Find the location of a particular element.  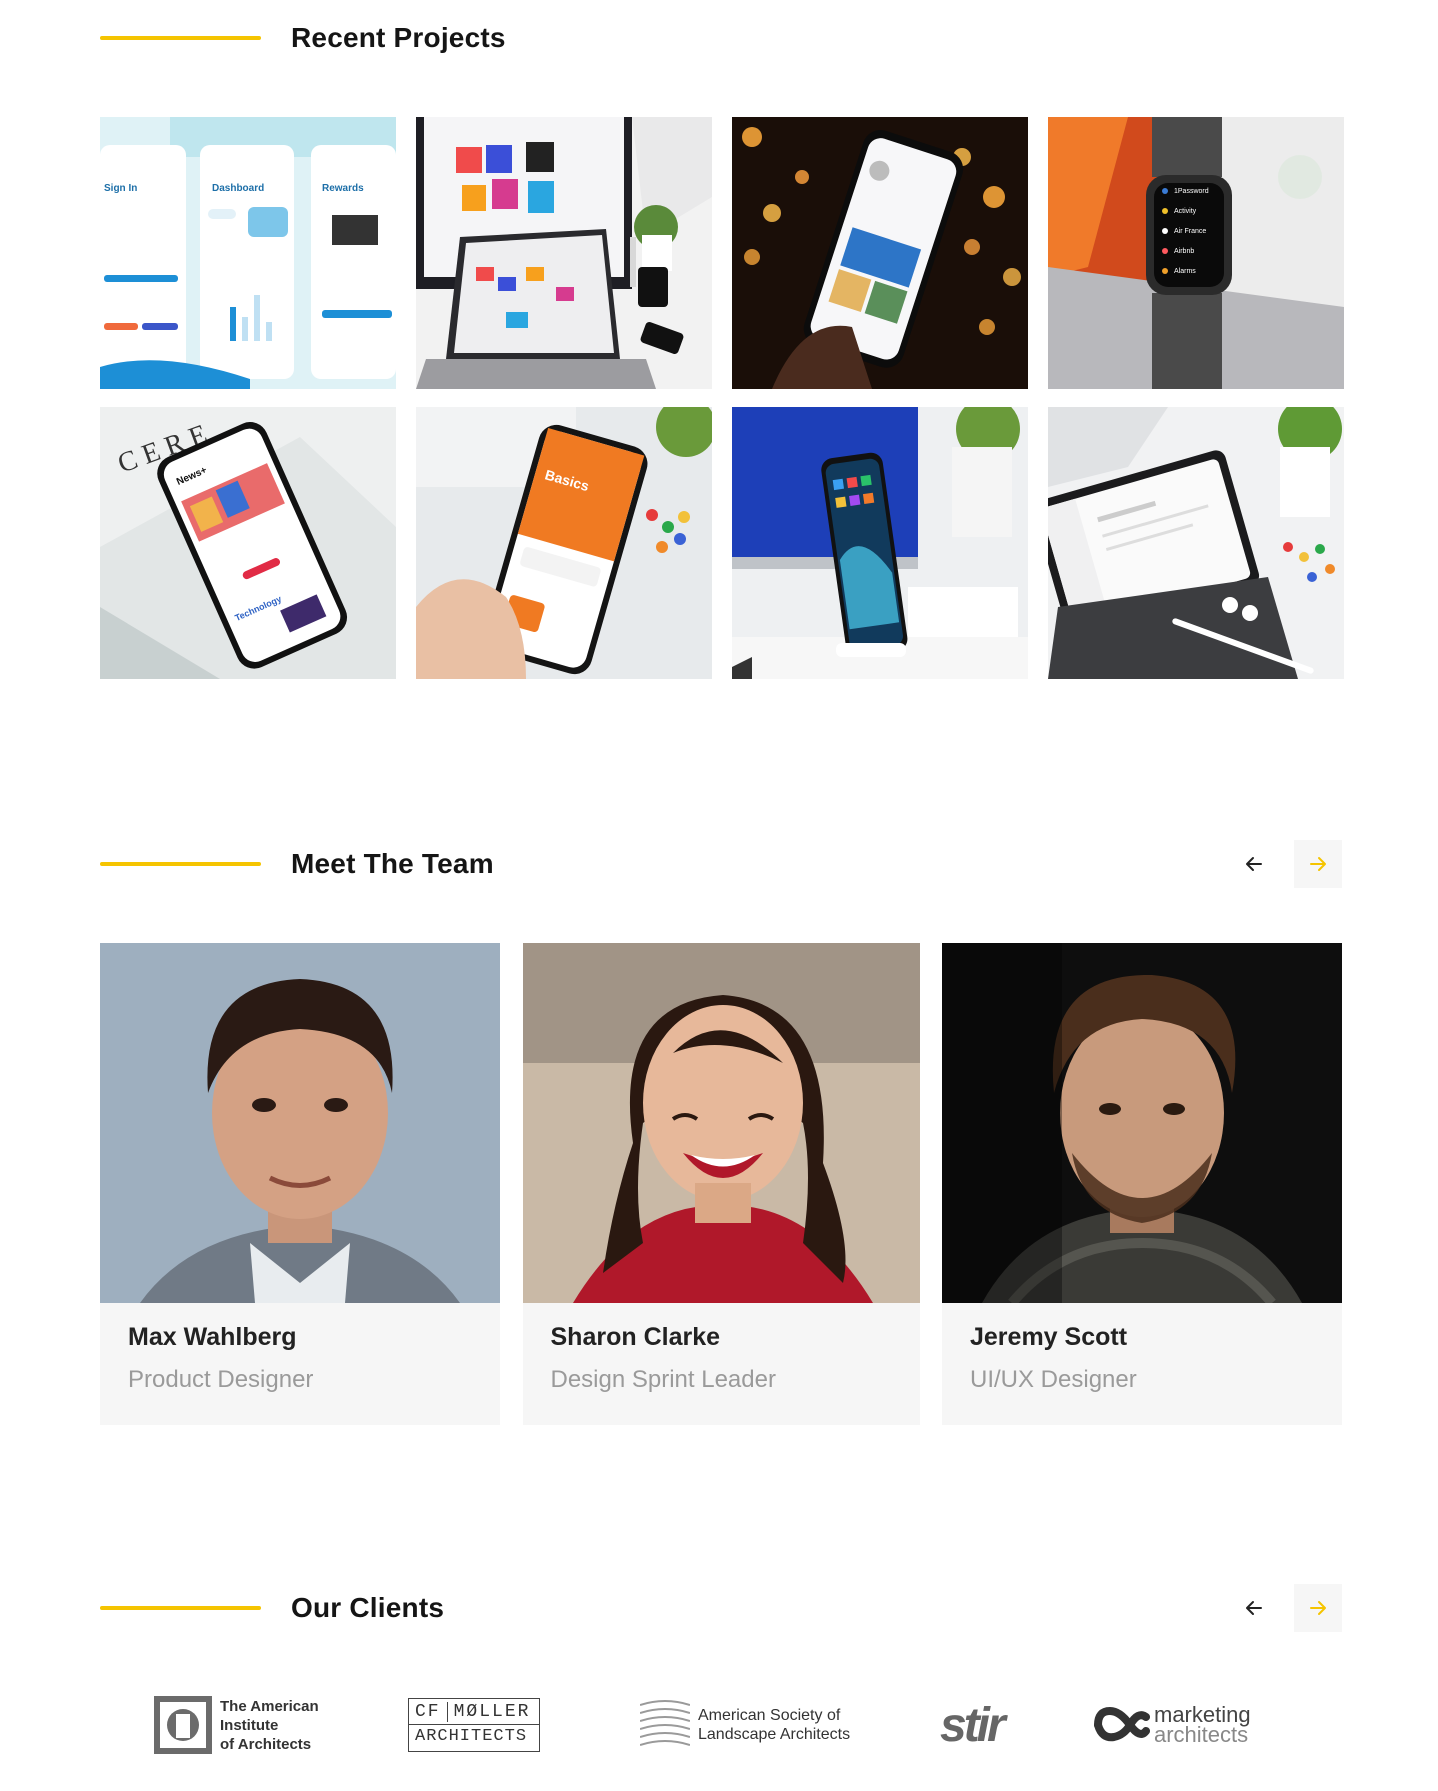

projects-header: Recent Projects is located at coordinates (721, 38).